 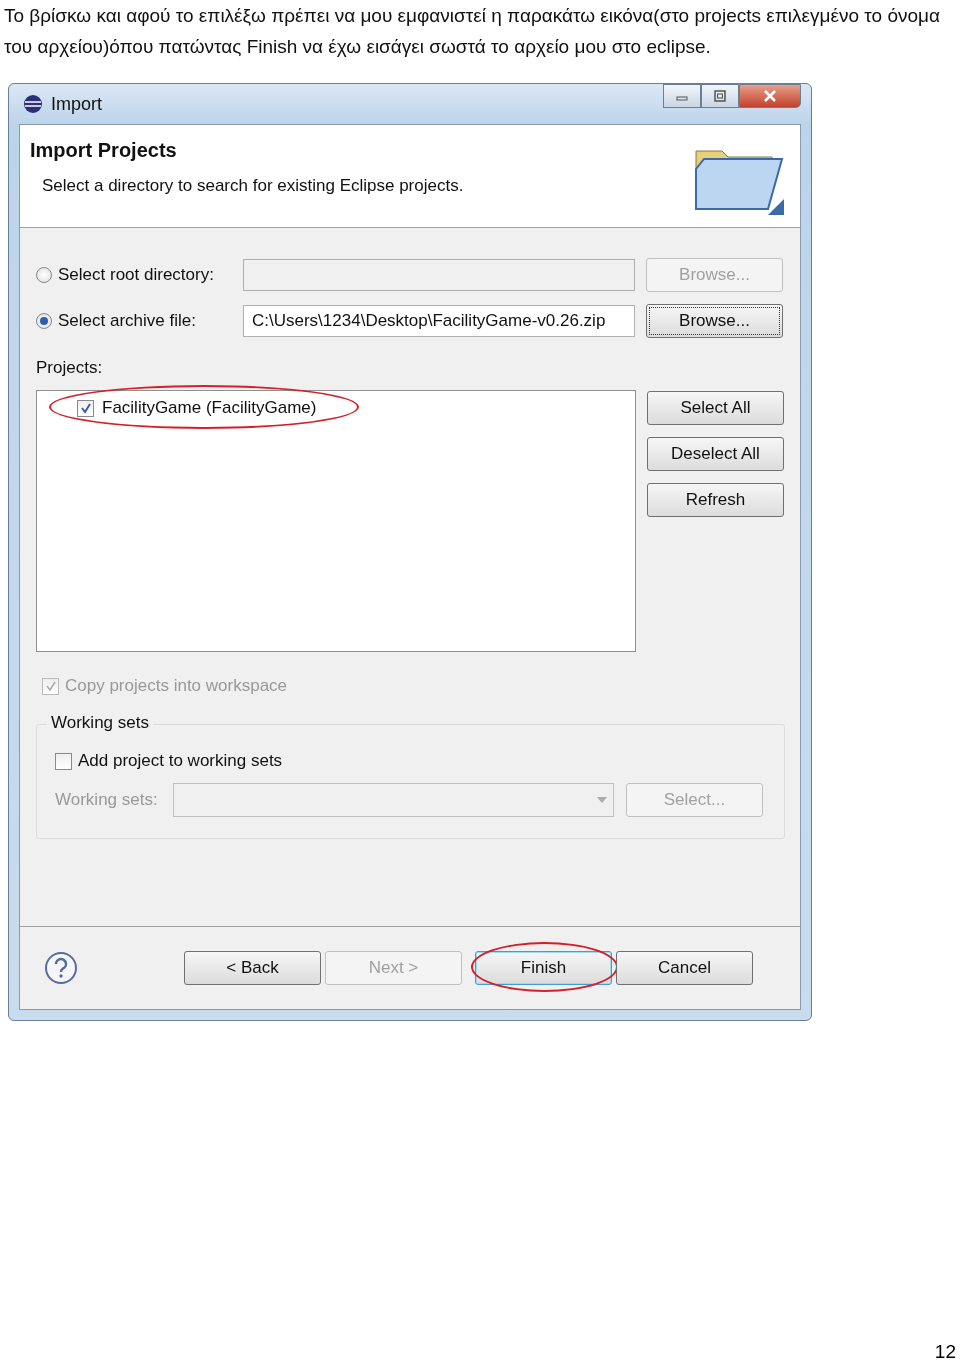 I want to click on close-button, so click(x=770, y=96).